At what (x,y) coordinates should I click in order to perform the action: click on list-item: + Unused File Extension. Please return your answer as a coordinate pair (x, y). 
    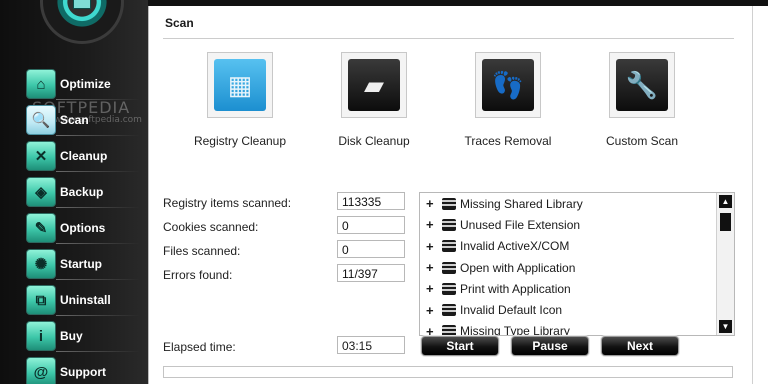
    Looking at the image, I should click on (568, 224).